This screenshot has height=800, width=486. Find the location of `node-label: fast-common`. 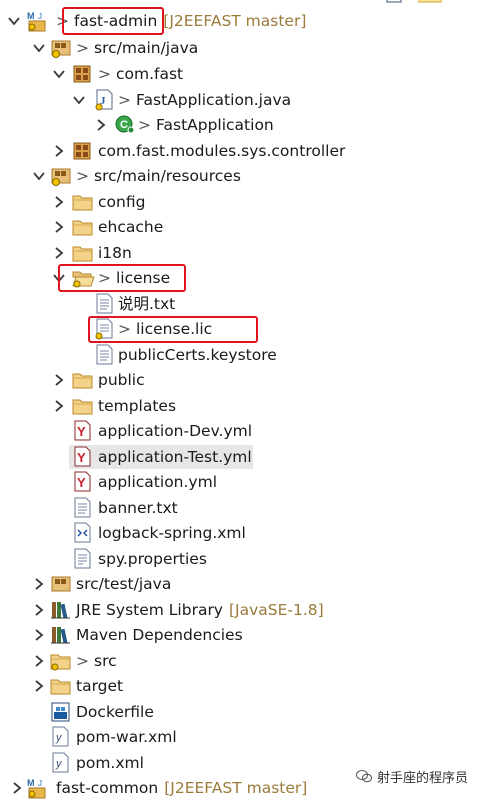

node-label: fast-common is located at coordinates (107, 788).